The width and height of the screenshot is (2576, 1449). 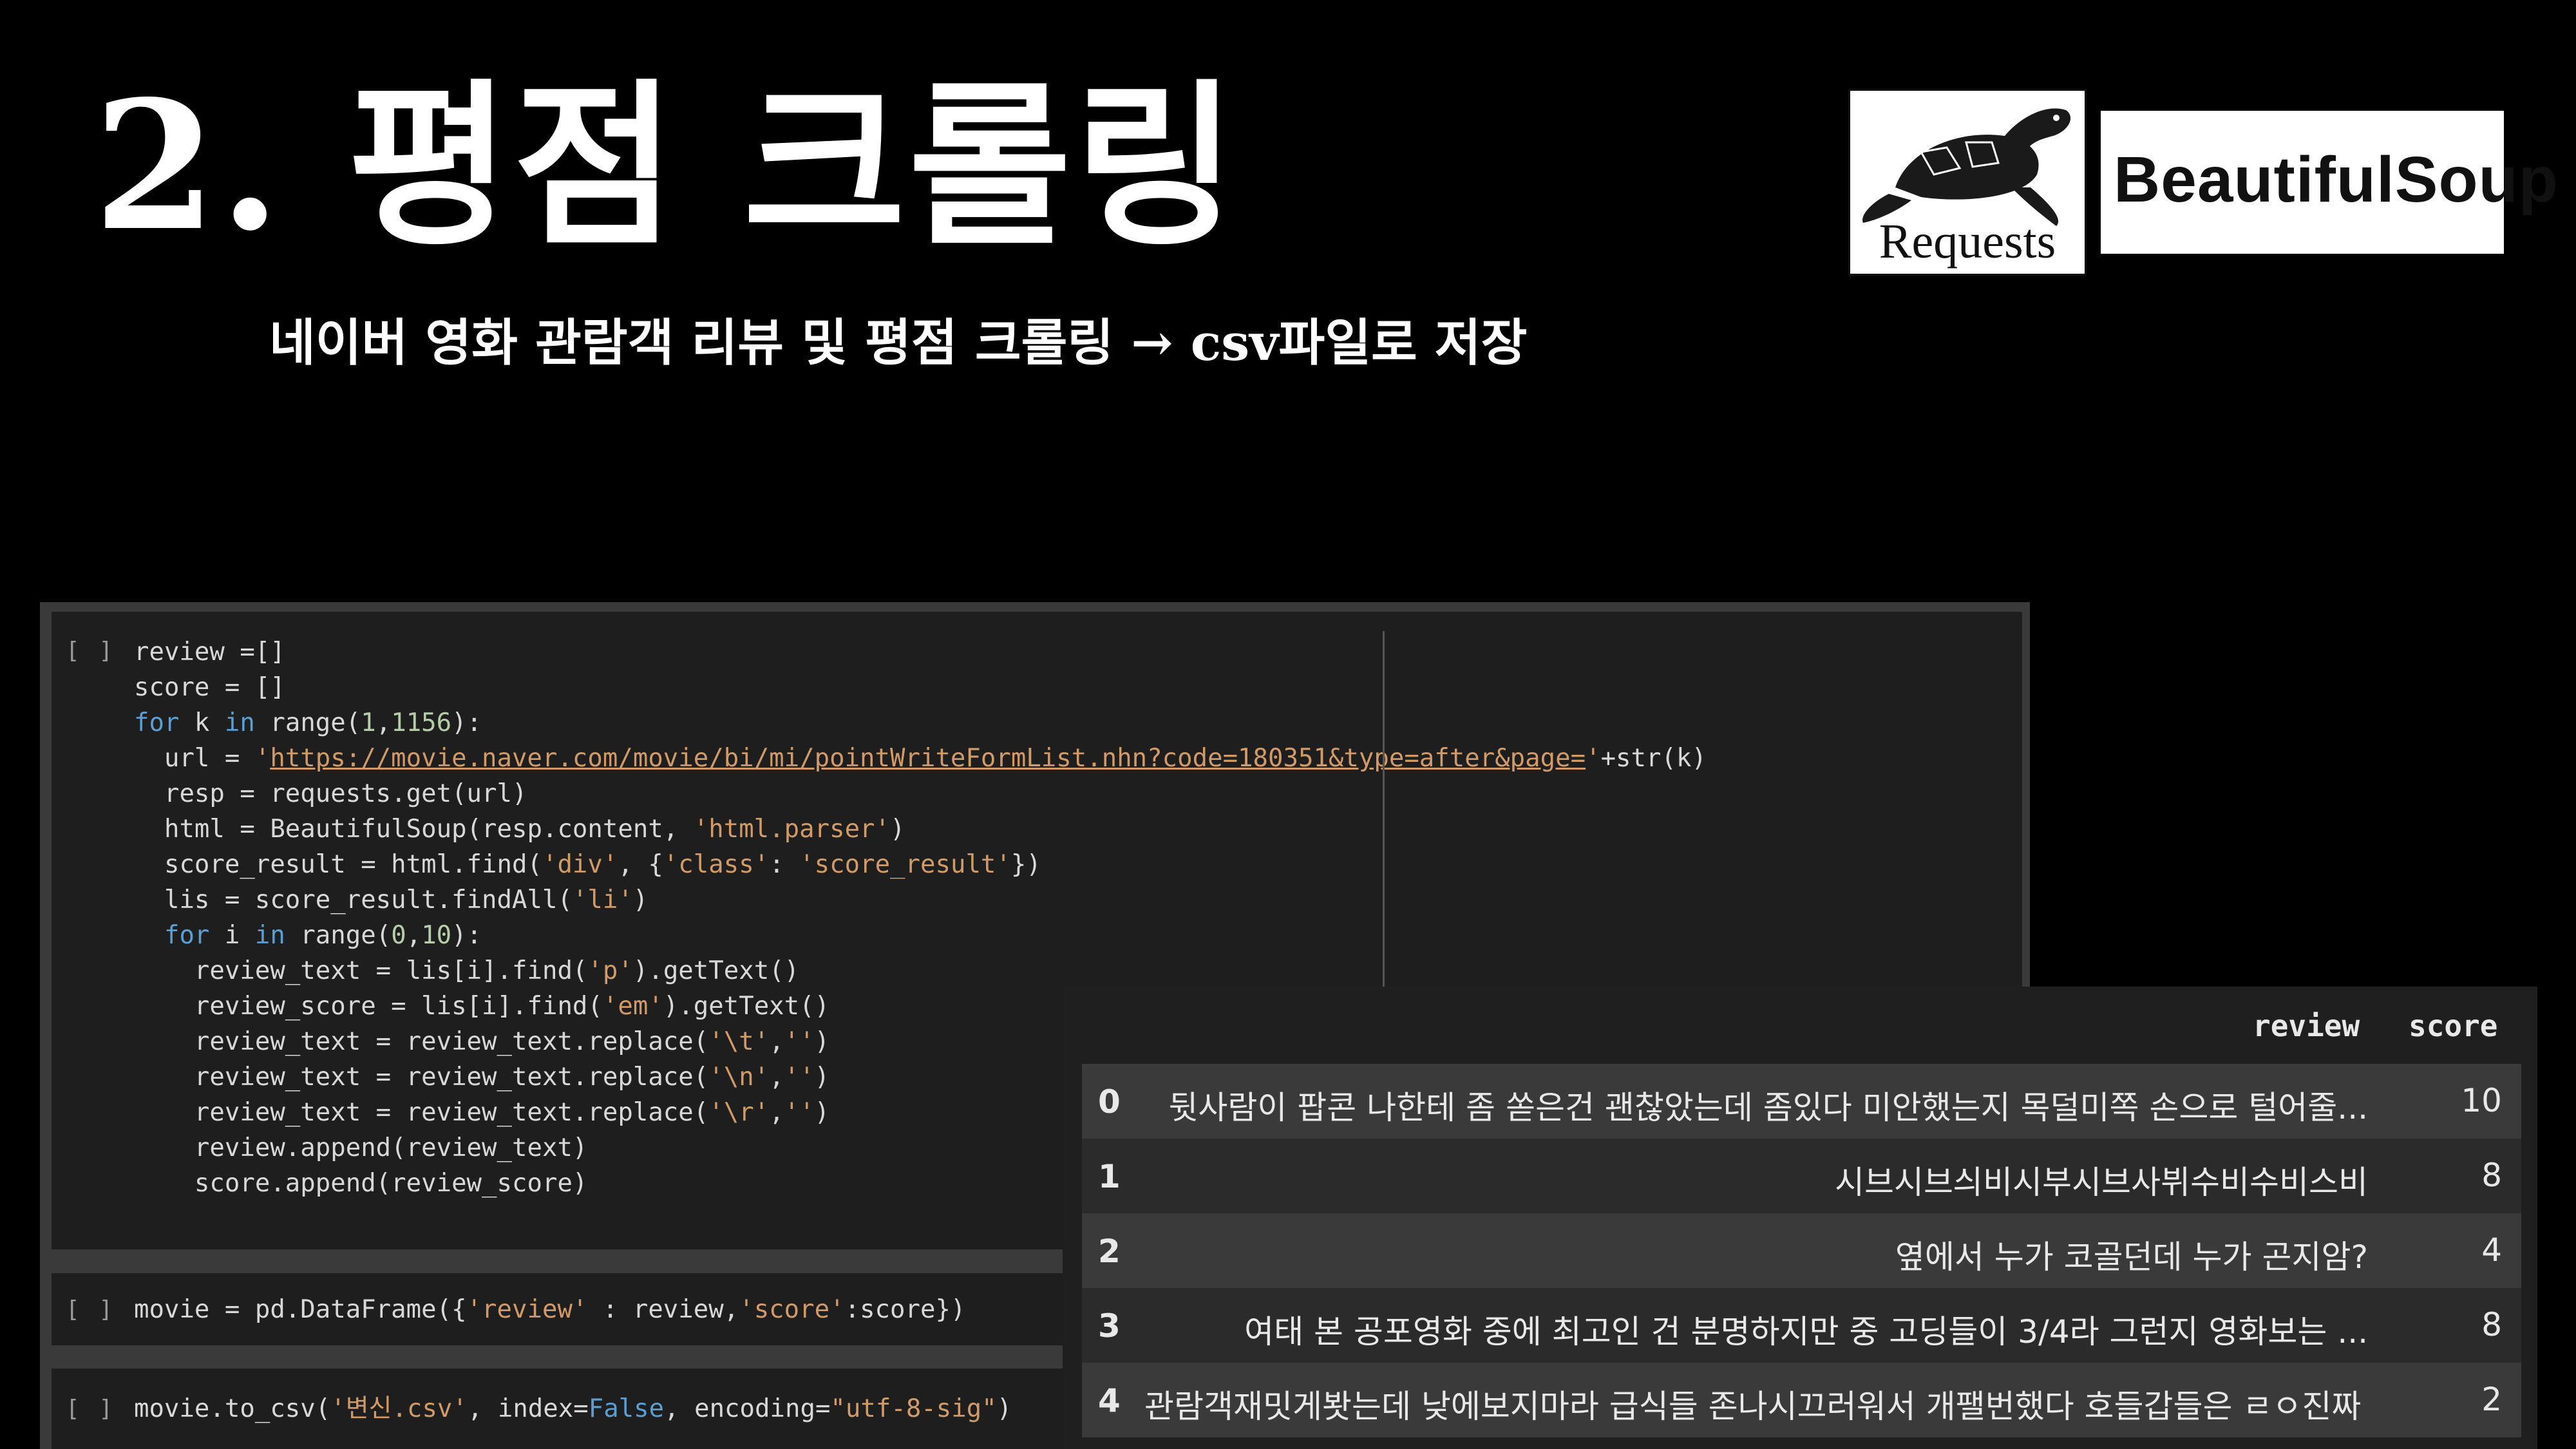 What do you see at coordinates (1384, 812) in the screenshot?
I see `editor-ruler-line` at bounding box center [1384, 812].